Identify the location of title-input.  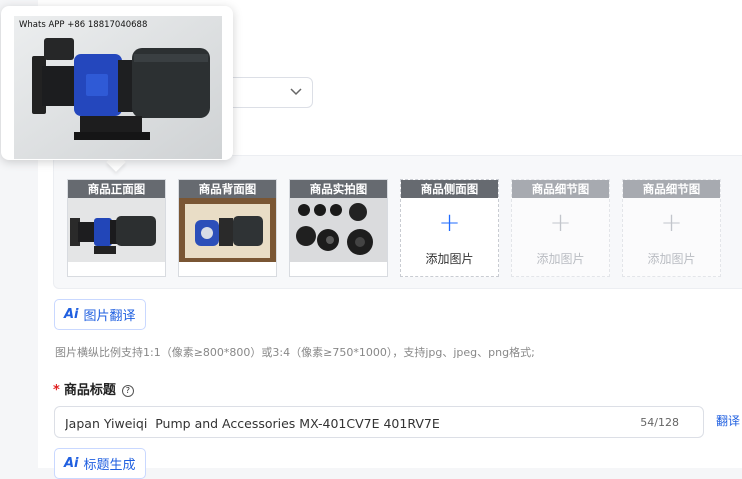
(345, 423).